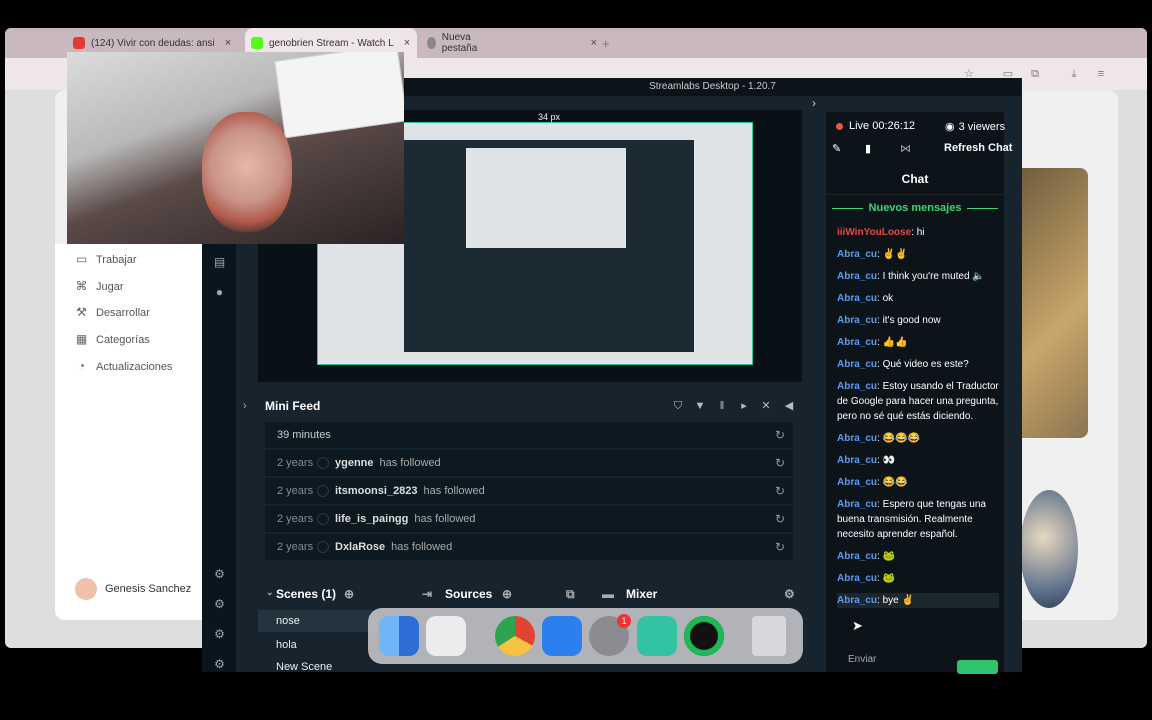 The image size is (1152, 720). I want to click on pencil-icon: ✎, so click(836, 148).